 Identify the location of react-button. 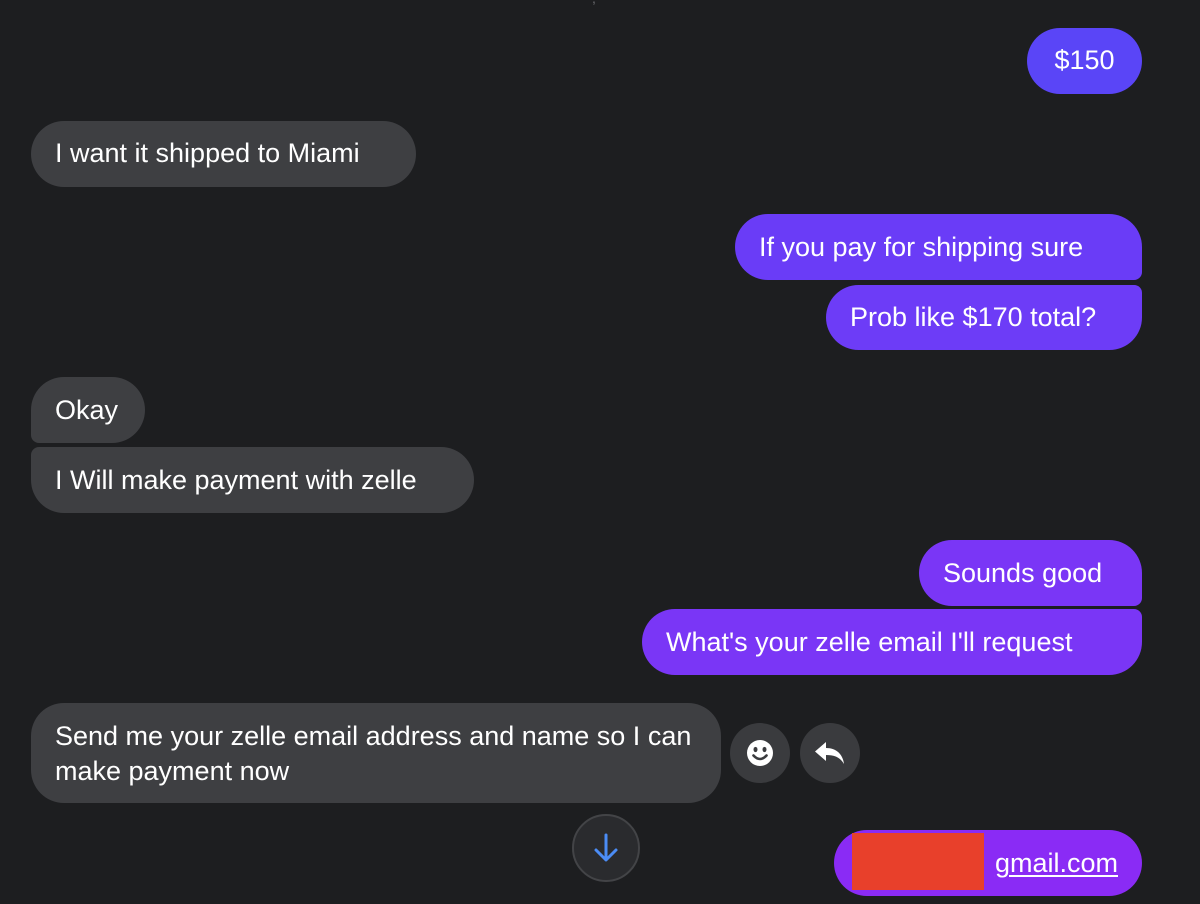
(760, 753).